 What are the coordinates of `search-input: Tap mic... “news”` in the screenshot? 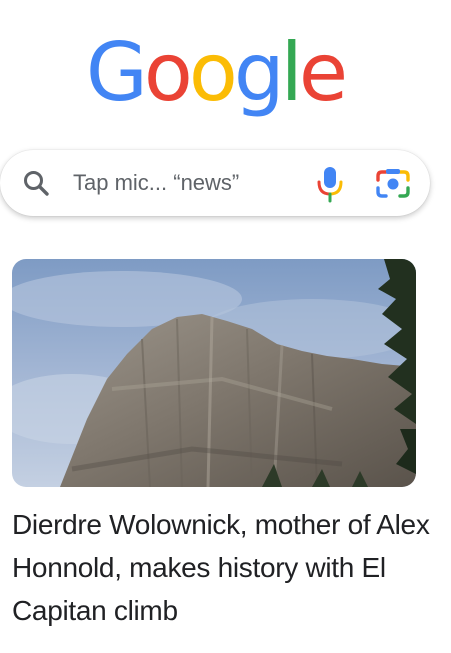 It's located at (156, 183).